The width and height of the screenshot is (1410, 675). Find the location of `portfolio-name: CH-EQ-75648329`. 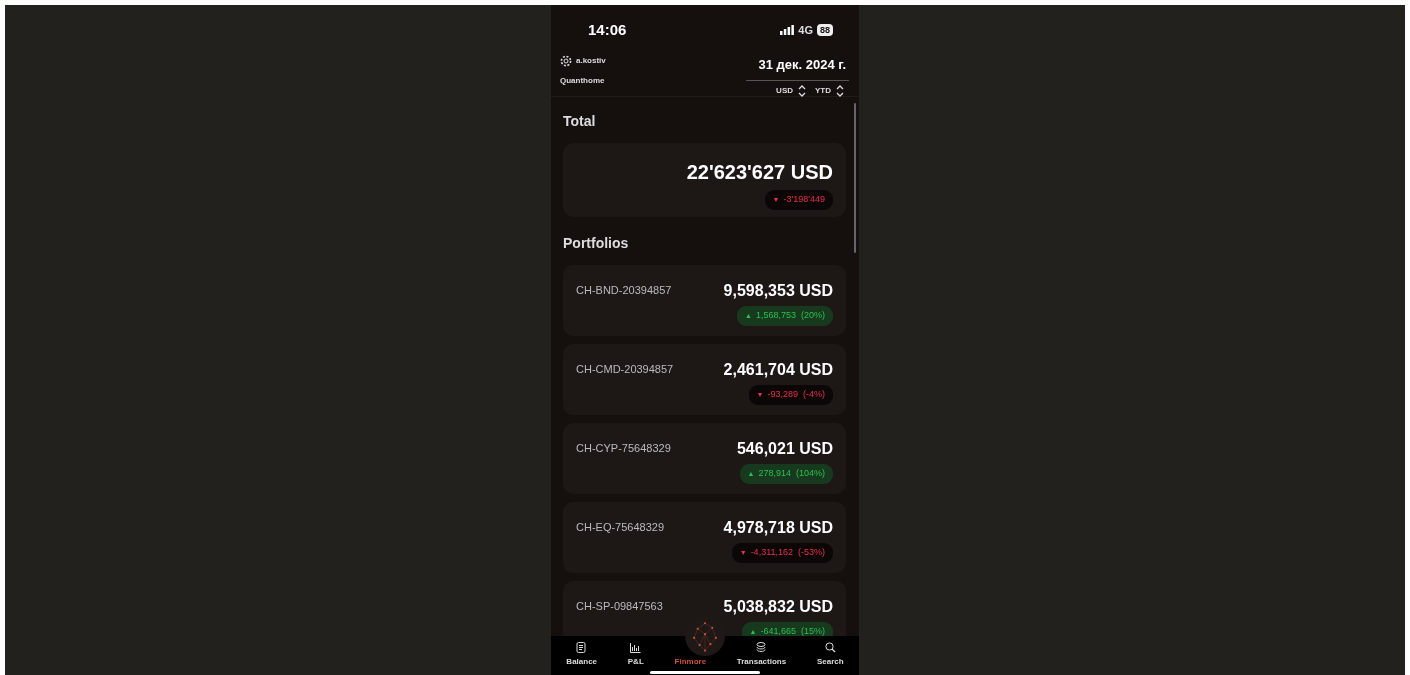

portfolio-name: CH-EQ-75648329 is located at coordinates (620, 527).